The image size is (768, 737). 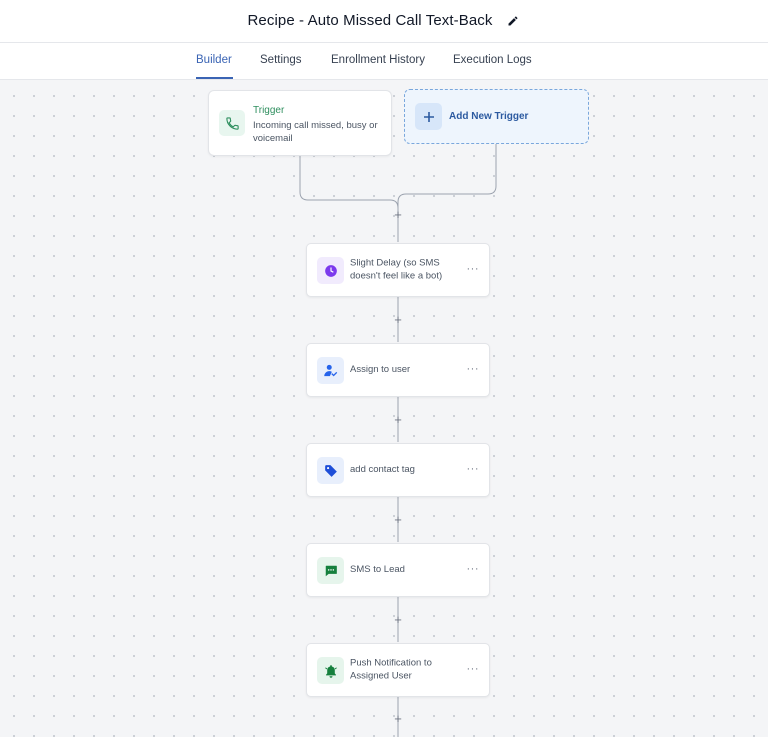 I want to click on add-new-trigger-button: Add New Trigger, so click(x=496, y=116).